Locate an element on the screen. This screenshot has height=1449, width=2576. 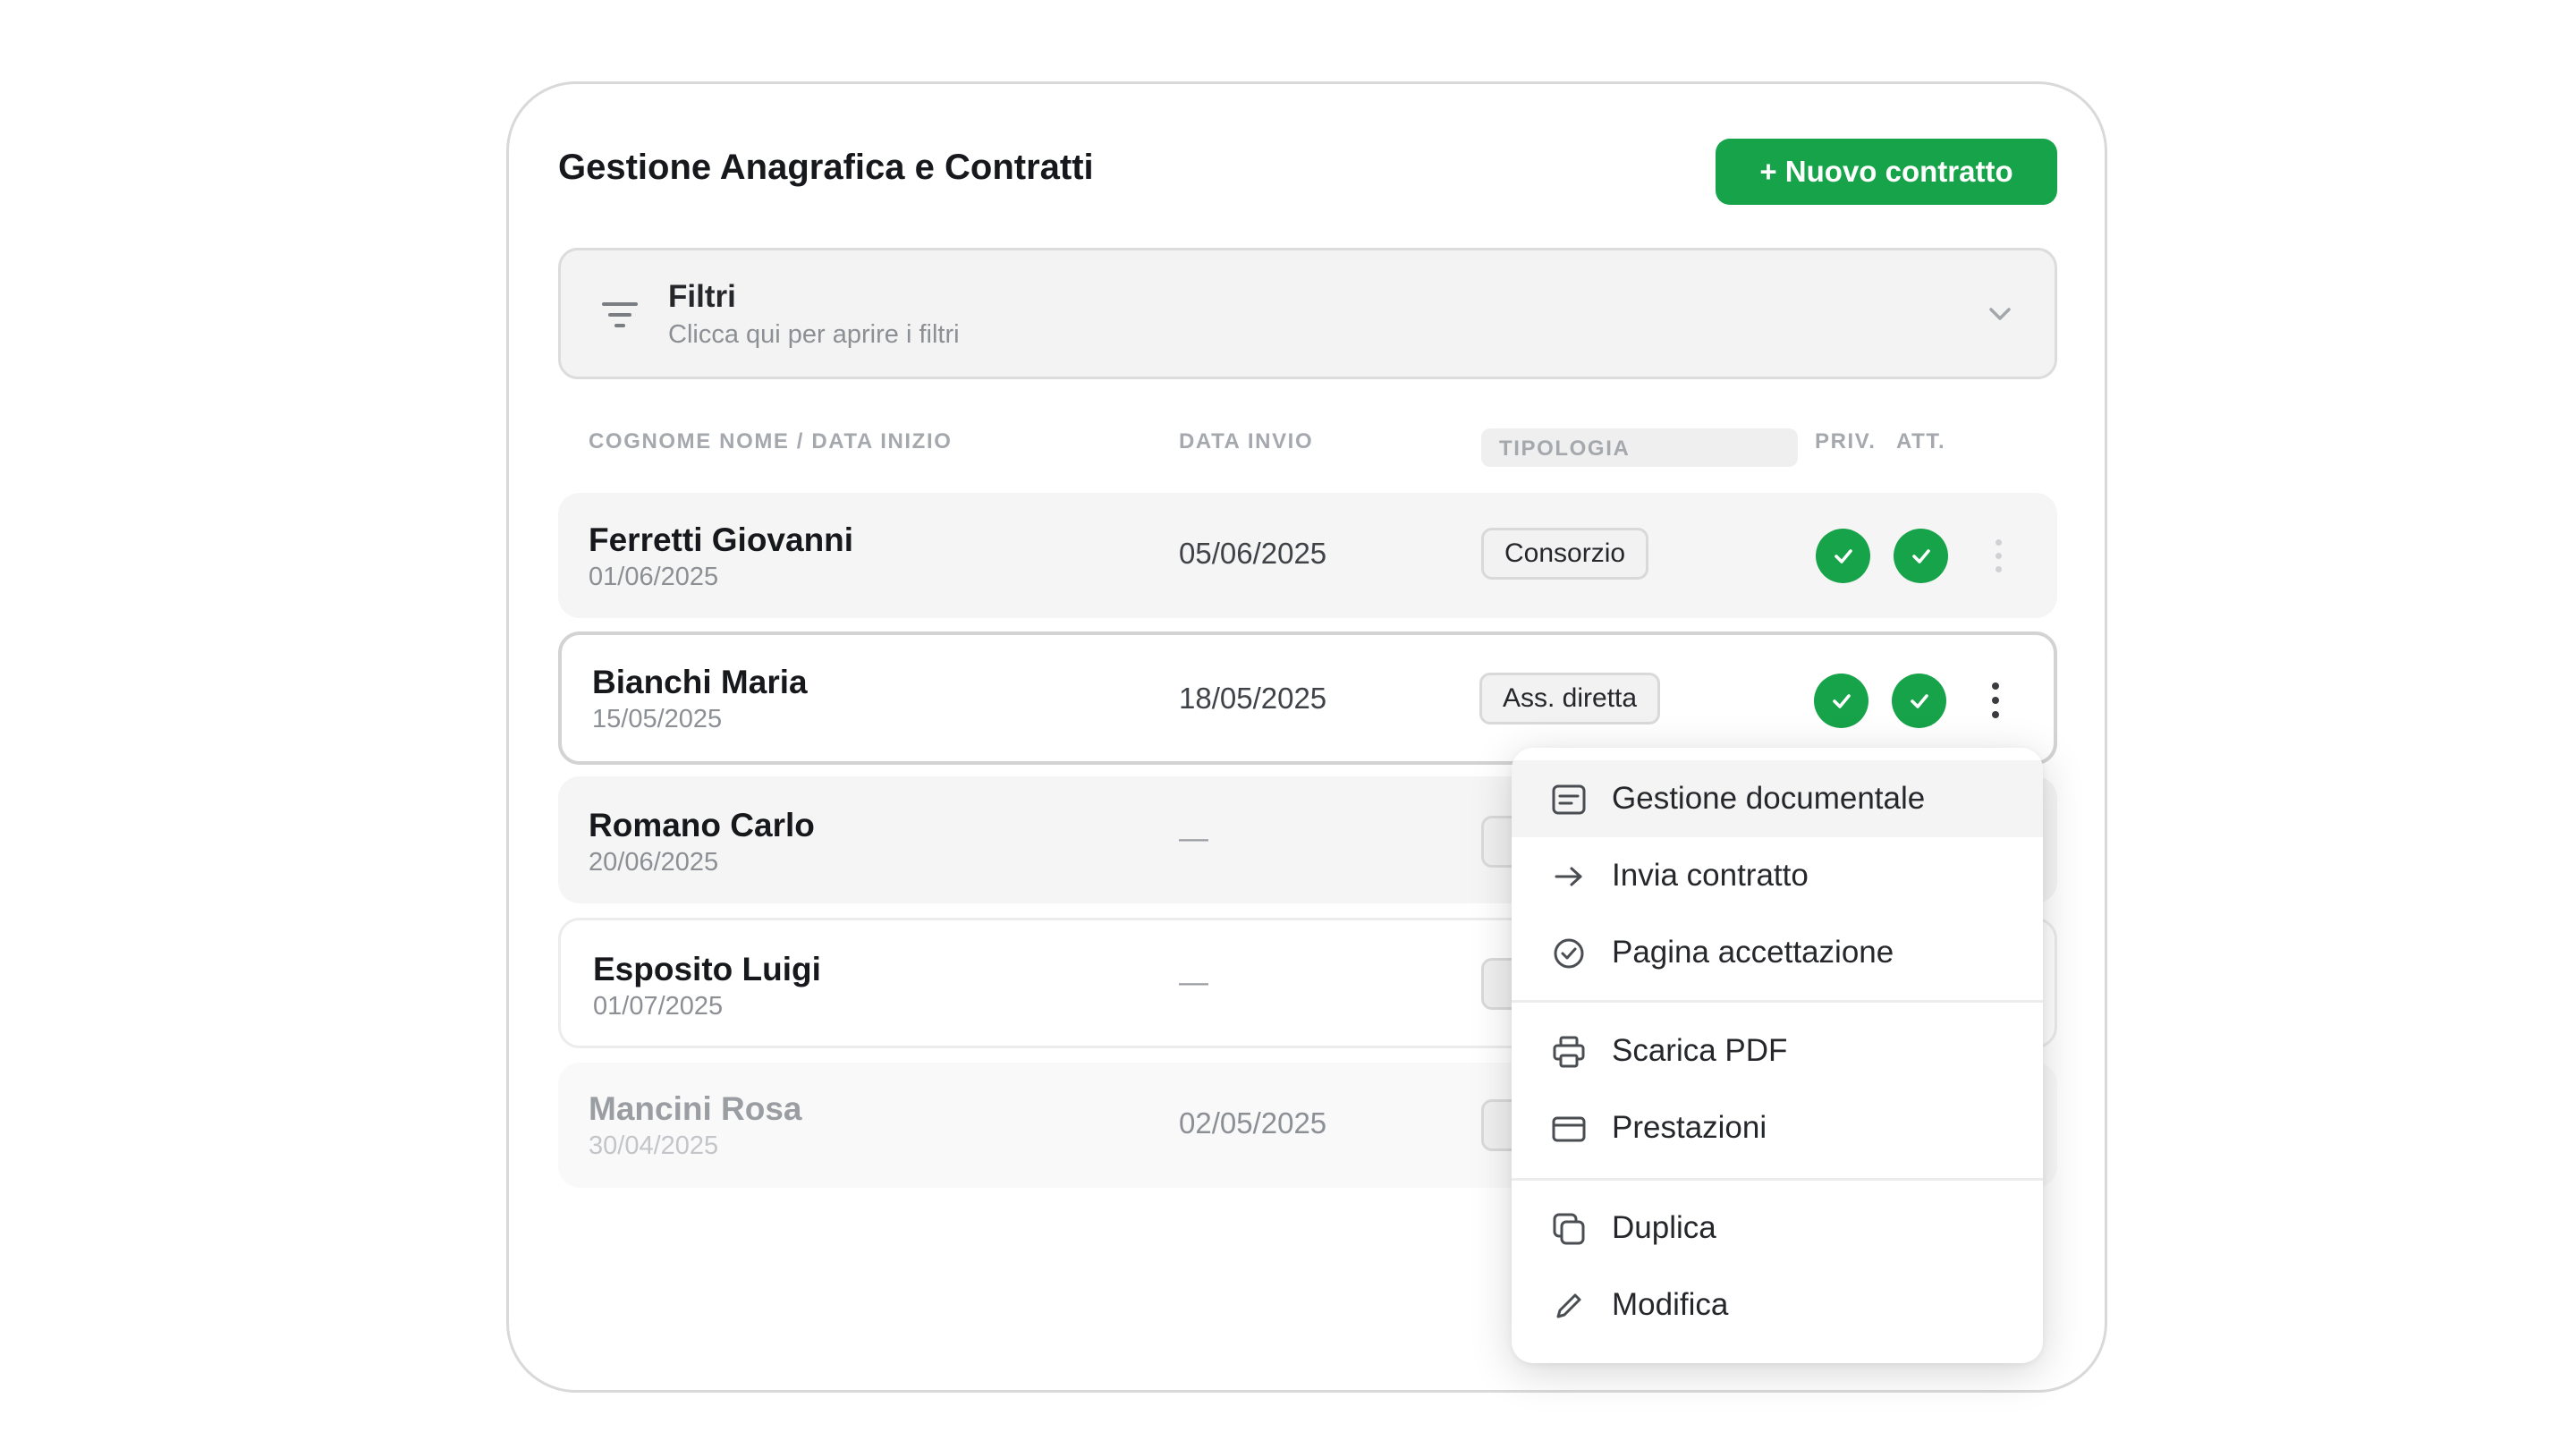
menu-item-prestazioni: Prestazioni is located at coordinates (1777, 1127).